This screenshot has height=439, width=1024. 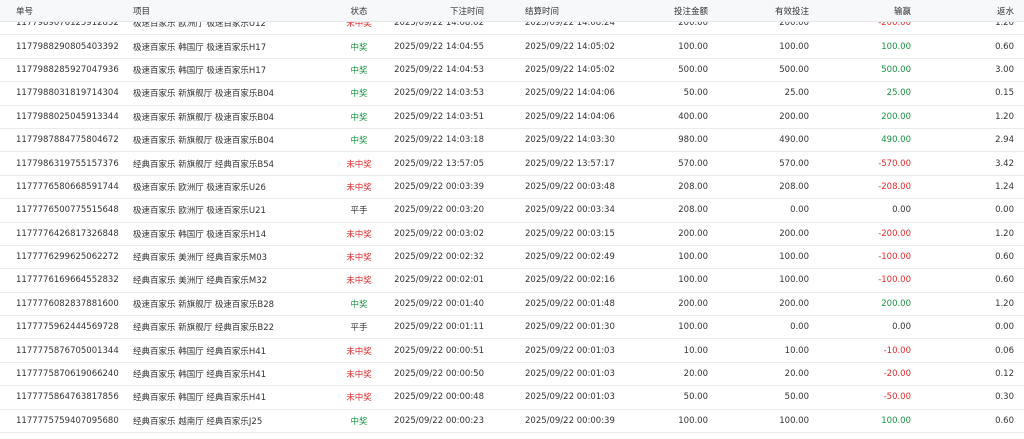 I want to click on rebate-cell: 0.30, so click(x=1004, y=397).